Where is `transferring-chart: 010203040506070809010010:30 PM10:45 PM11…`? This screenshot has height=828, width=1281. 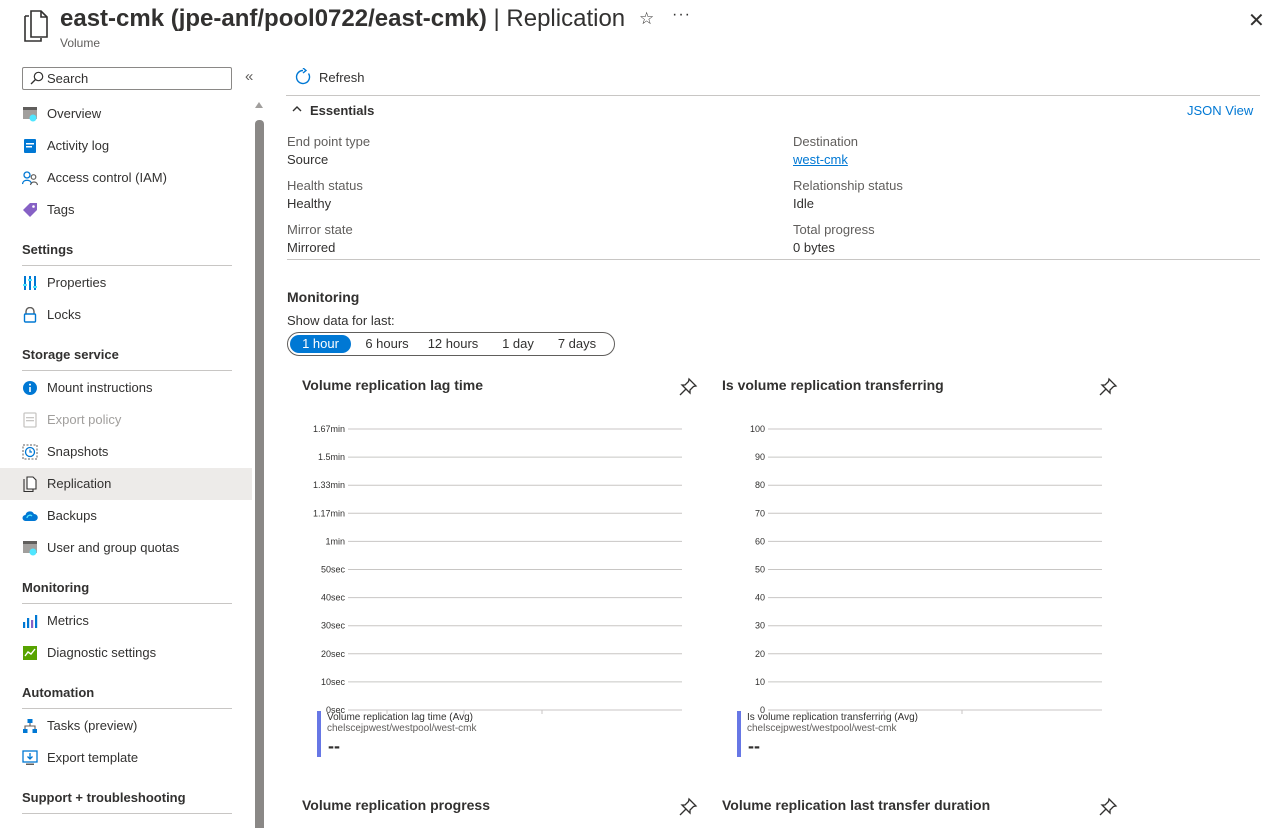
transferring-chart: 010203040506070809010010:30 PM10:45 PM11… is located at coordinates (922, 562).